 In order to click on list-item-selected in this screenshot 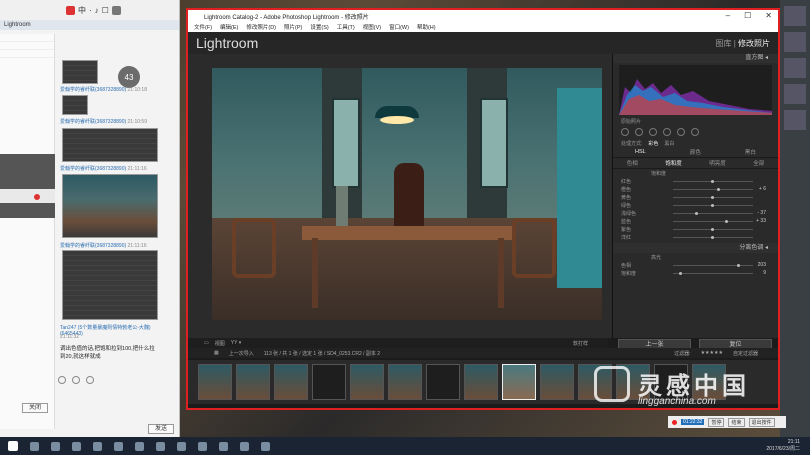, I will do `click(27, 196)`.